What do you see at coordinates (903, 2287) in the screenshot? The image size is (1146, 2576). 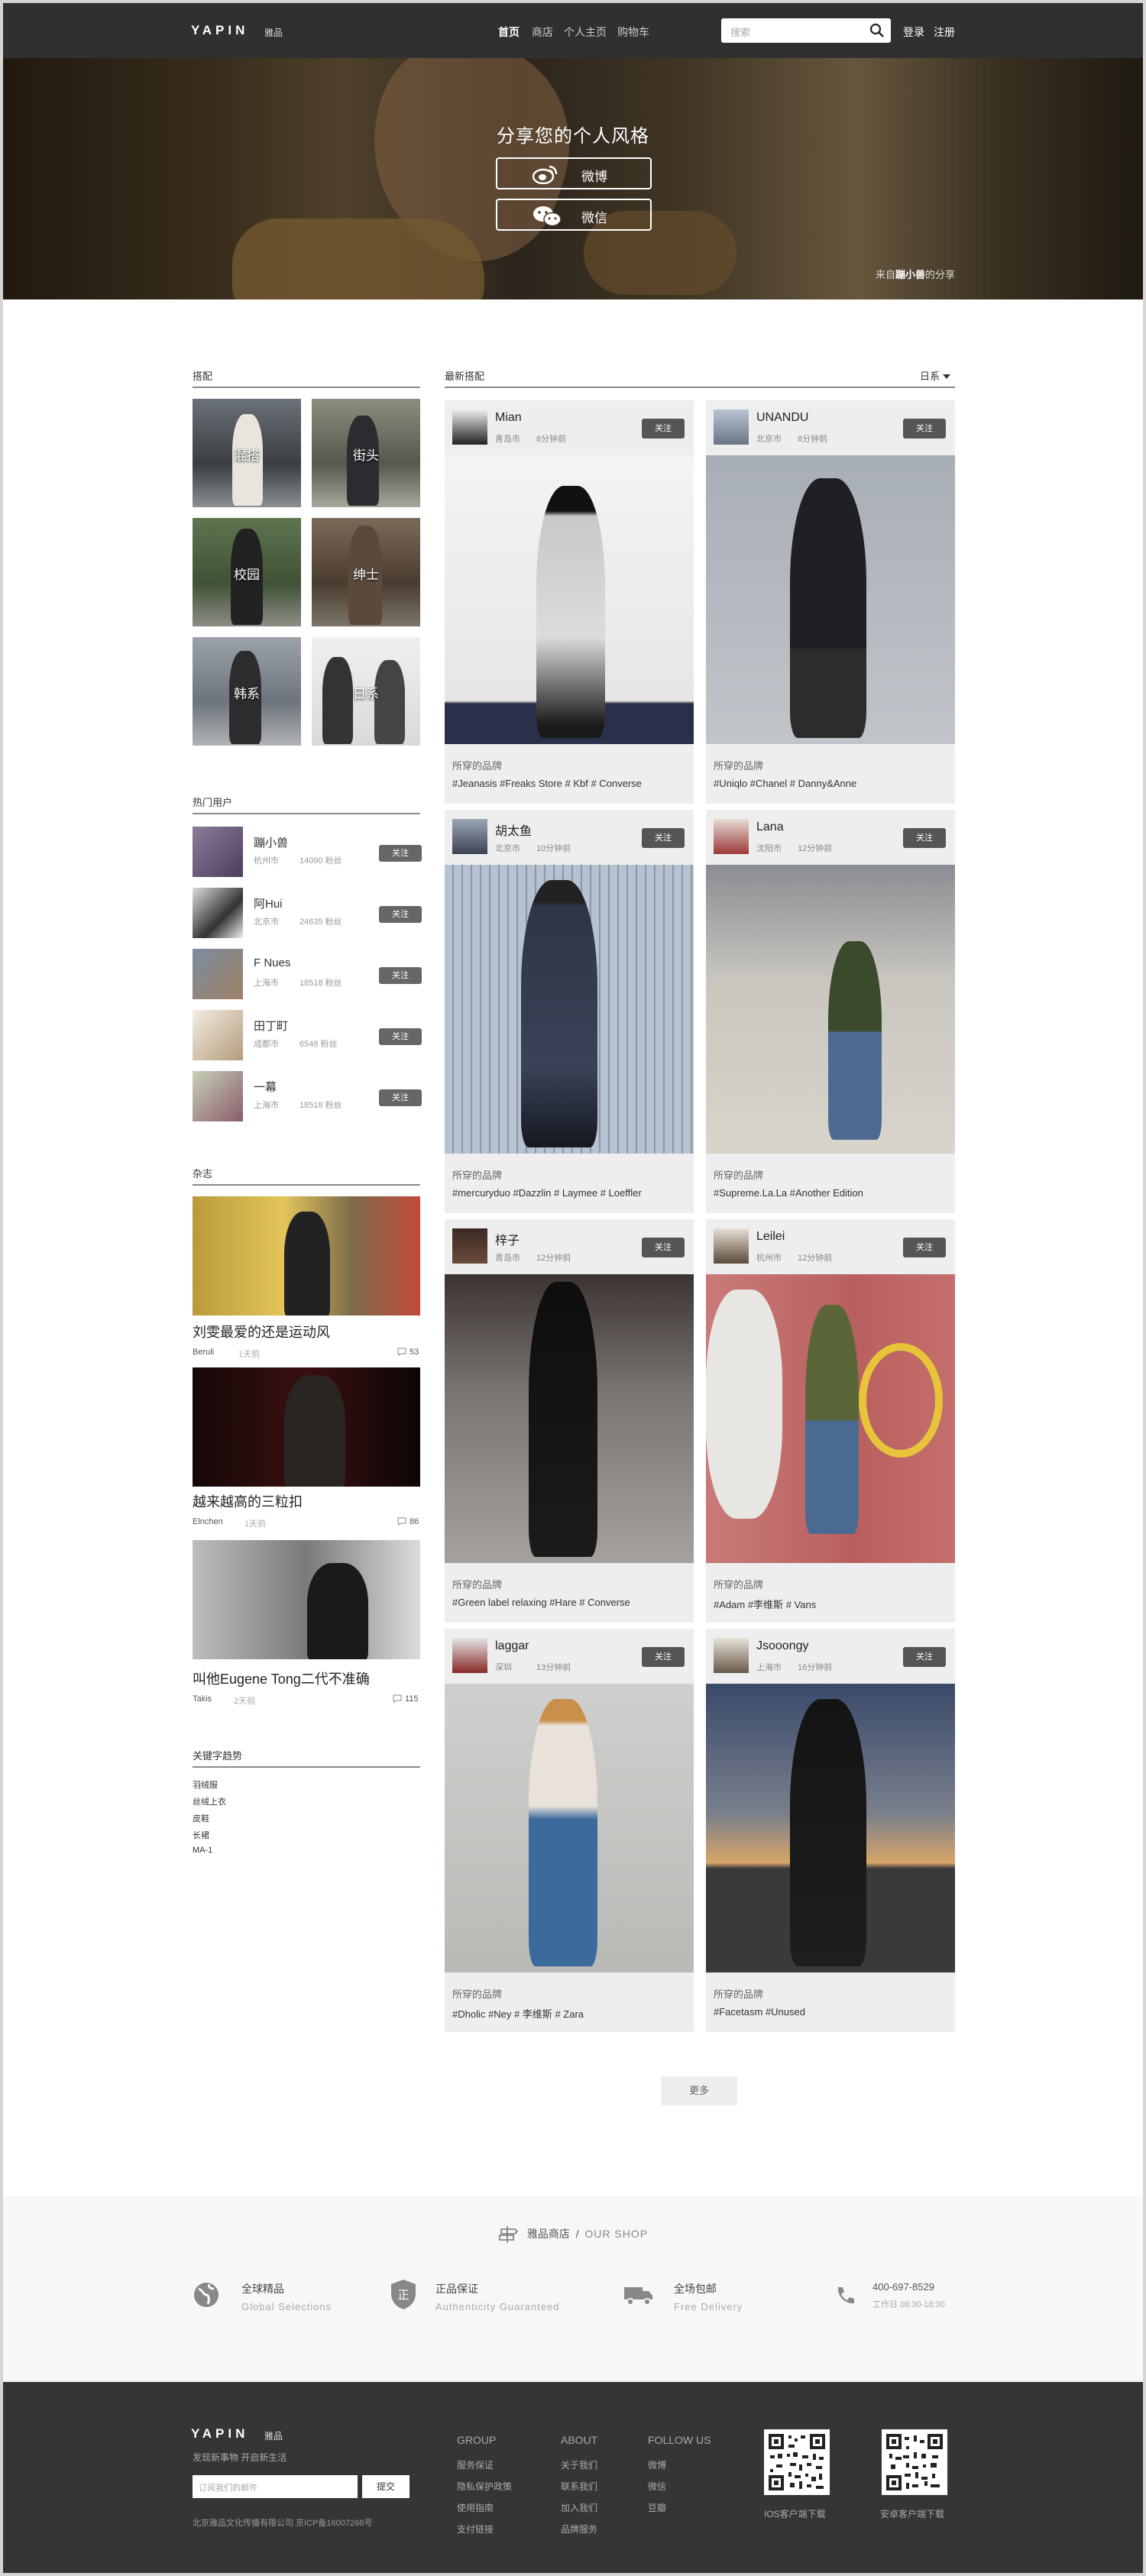 I see `phone-number: 400-697-8529` at bounding box center [903, 2287].